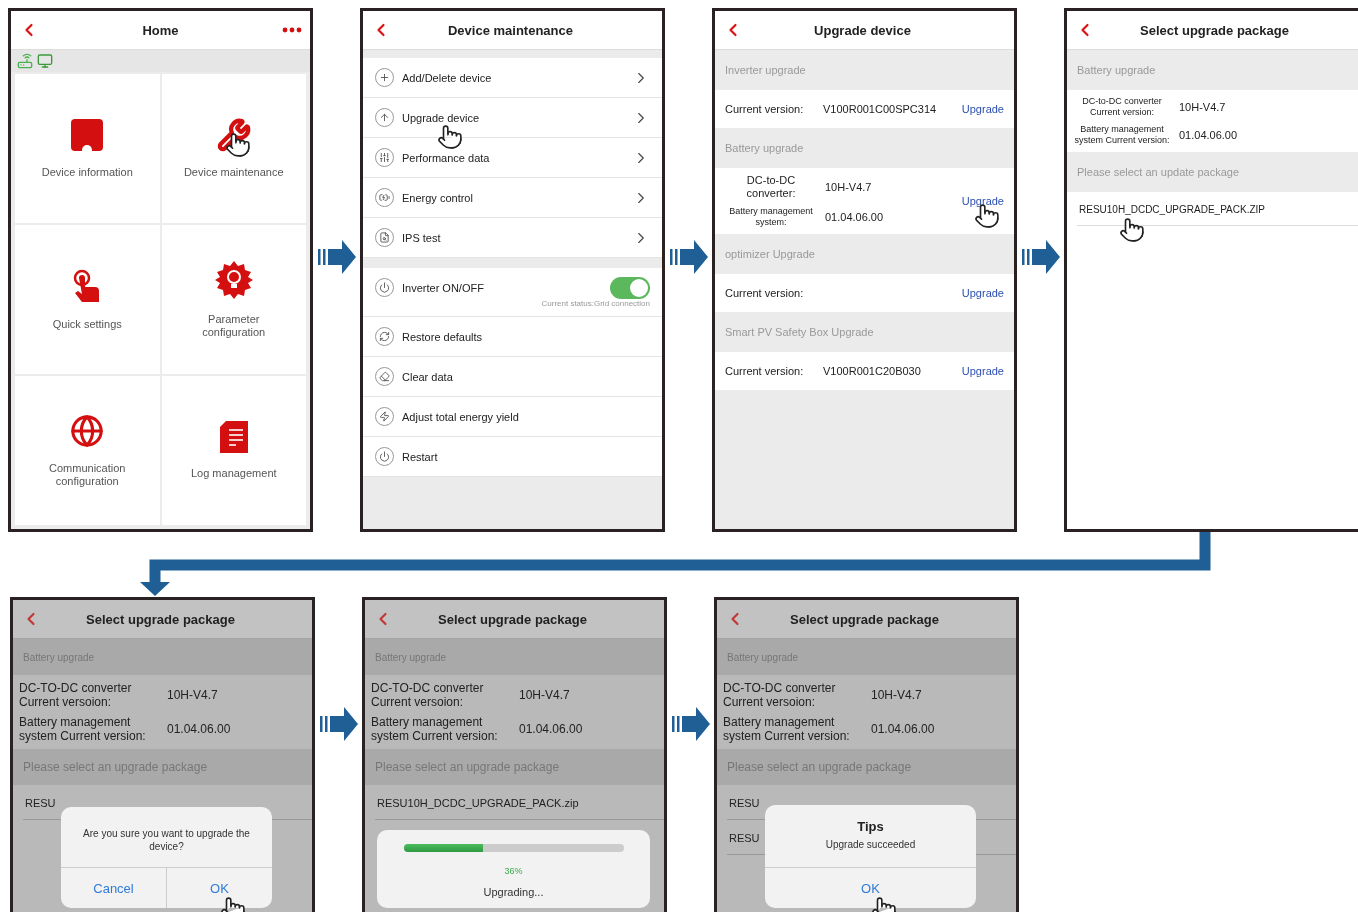 The width and height of the screenshot is (1358, 912). What do you see at coordinates (513, 871) in the screenshot?
I see `progress-percent: 36%` at bounding box center [513, 871].